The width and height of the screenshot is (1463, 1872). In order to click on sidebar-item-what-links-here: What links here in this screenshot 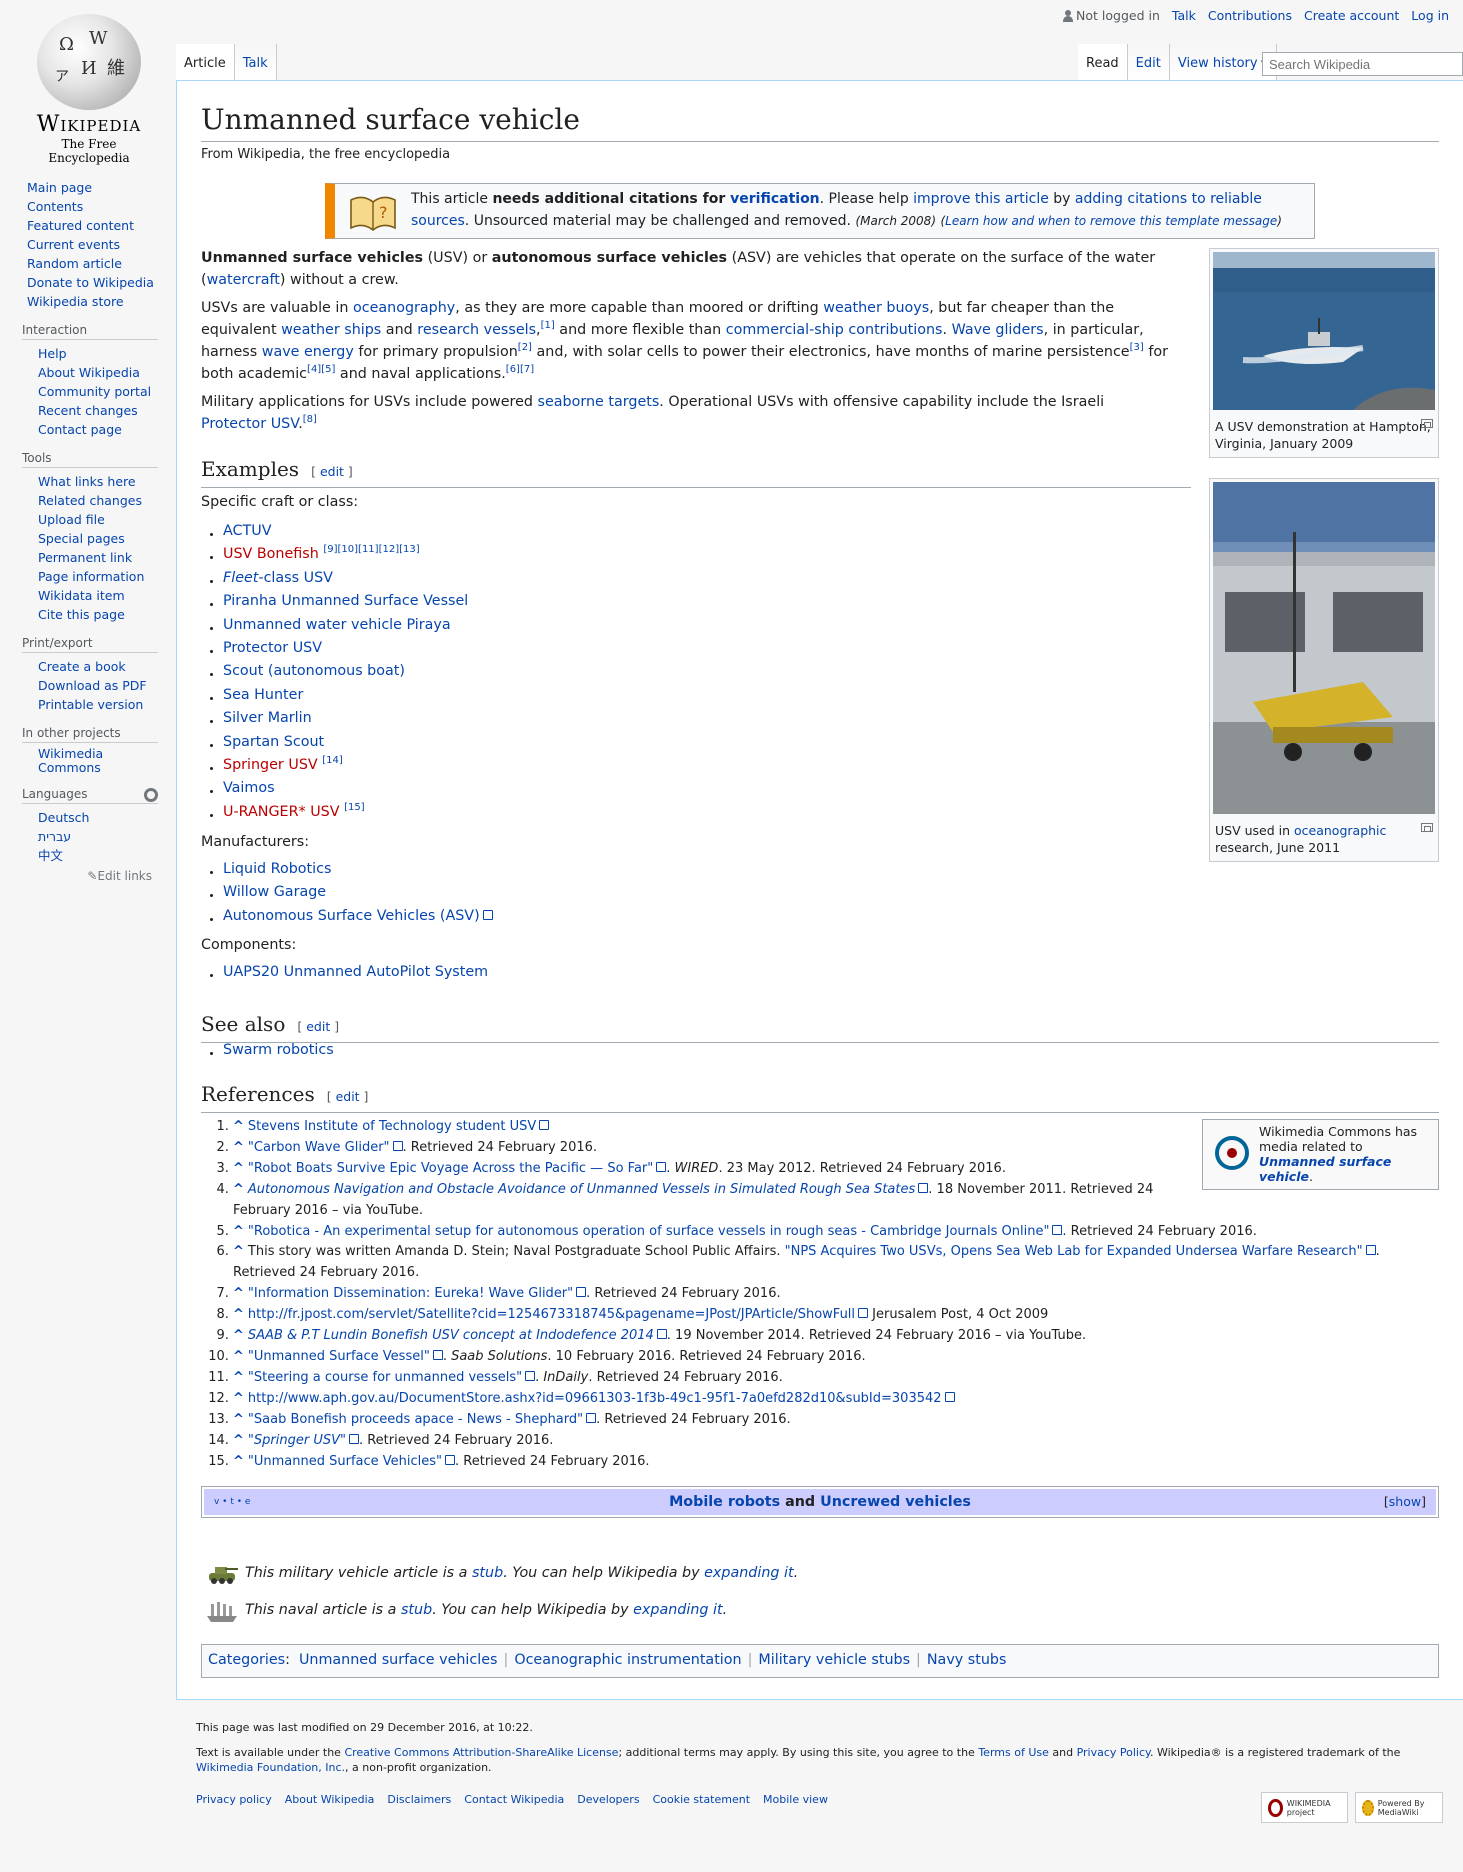, I will do `click(87, 481)`.